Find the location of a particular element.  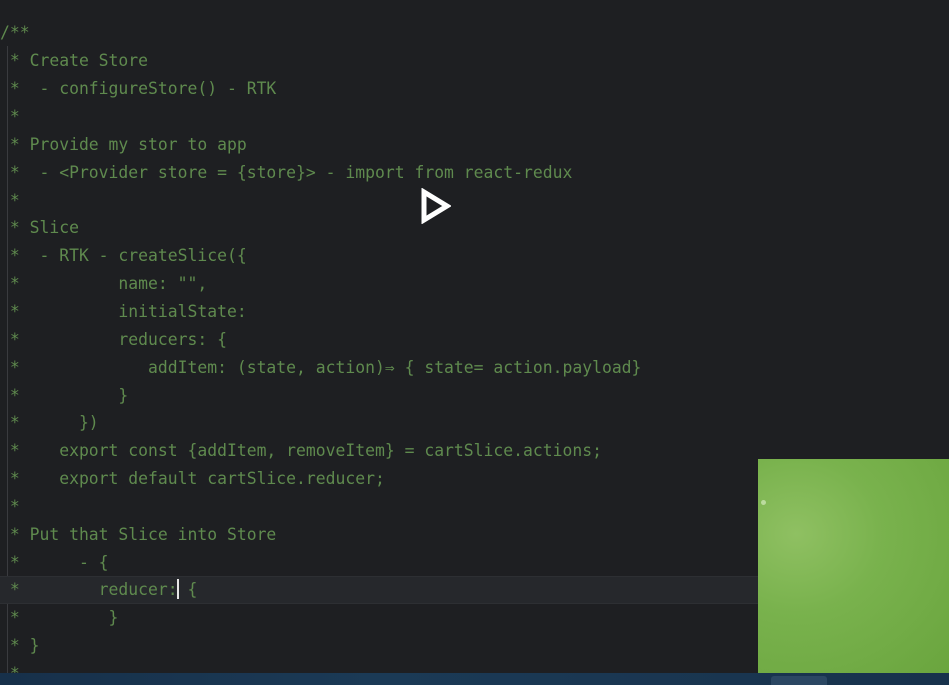

code-line-19: * Put that Slice into Store is located at coordinates (138, 535).